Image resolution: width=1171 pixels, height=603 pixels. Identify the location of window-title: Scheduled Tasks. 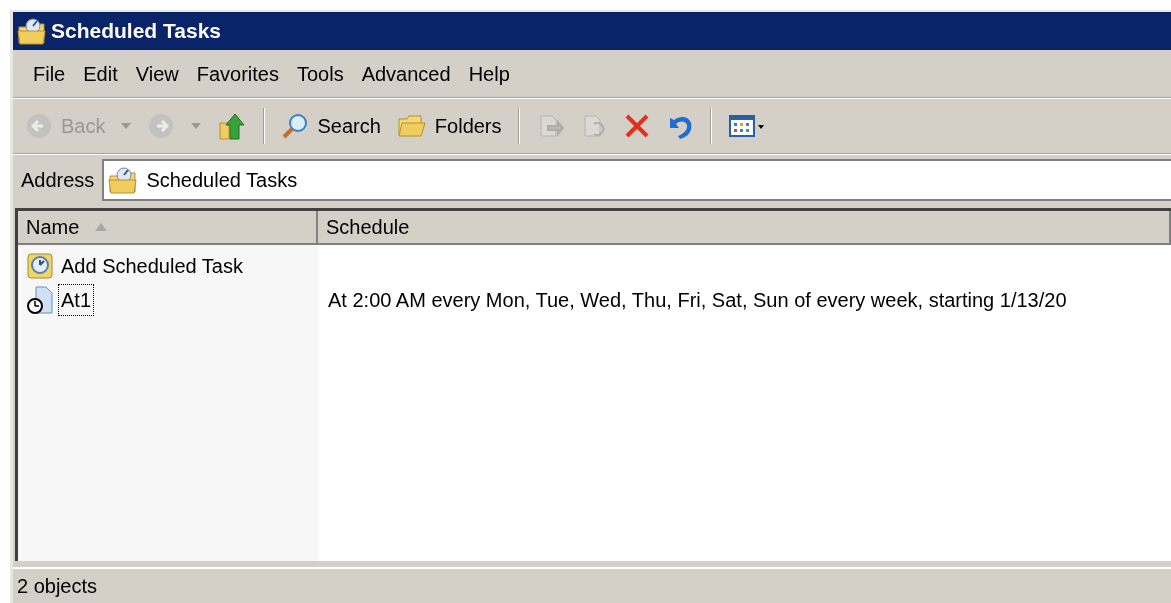
(136, 31).